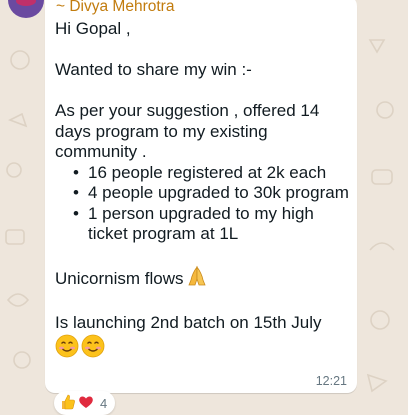 This screenshot has height=415, width=408. What do you see at coordinates (211, 173) in the screenshot?
I see `list-item: 16 people registered at 2k each` at bounding box center [211, 173].